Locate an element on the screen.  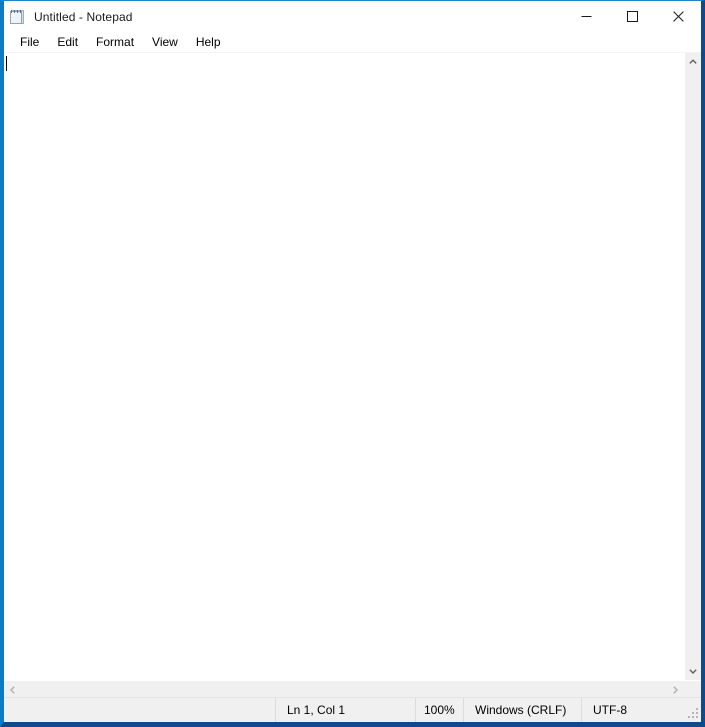
vertical-scrollbar is located at coordinates (692, 366).